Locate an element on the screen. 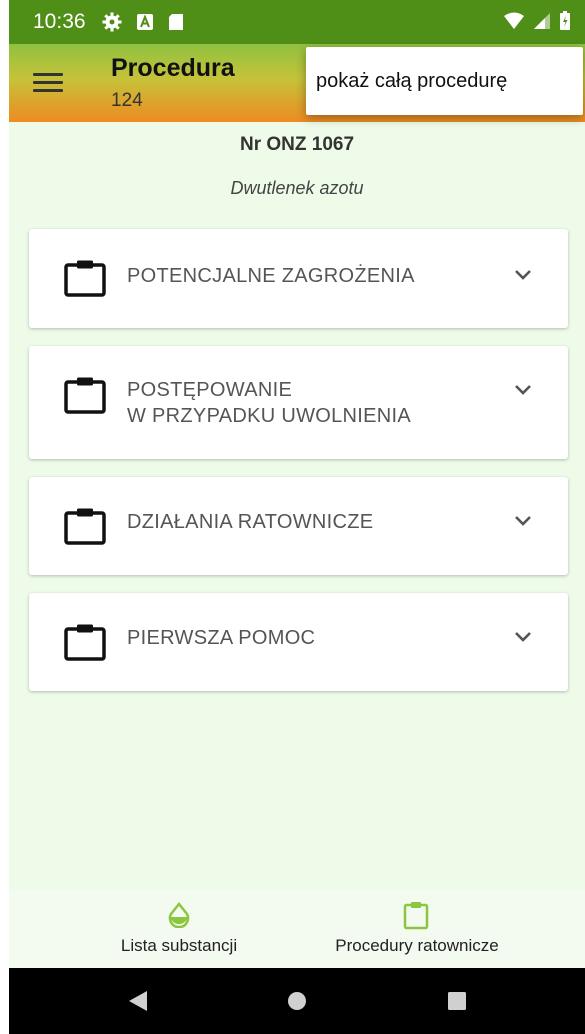 This screenshot has height=1034, width=585. back-icon is located at coordinates (138, 1001).